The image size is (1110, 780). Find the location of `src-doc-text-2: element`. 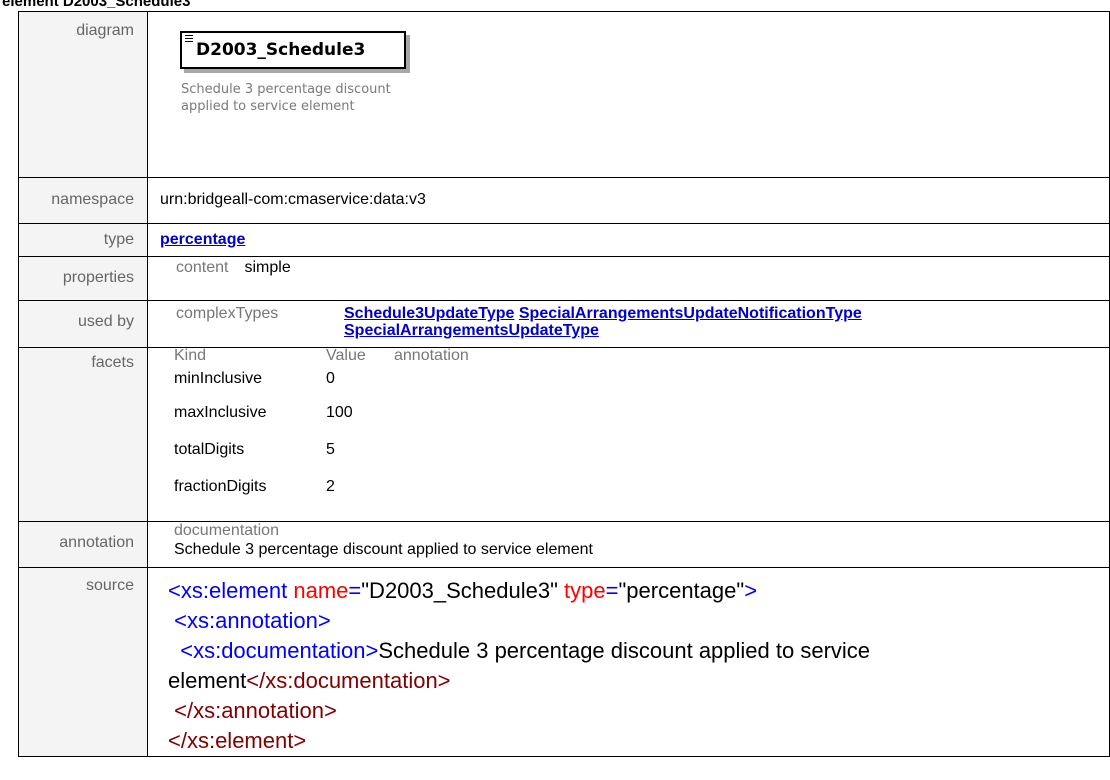

src-doc-text-2: element is located at coordinates (207, 680).